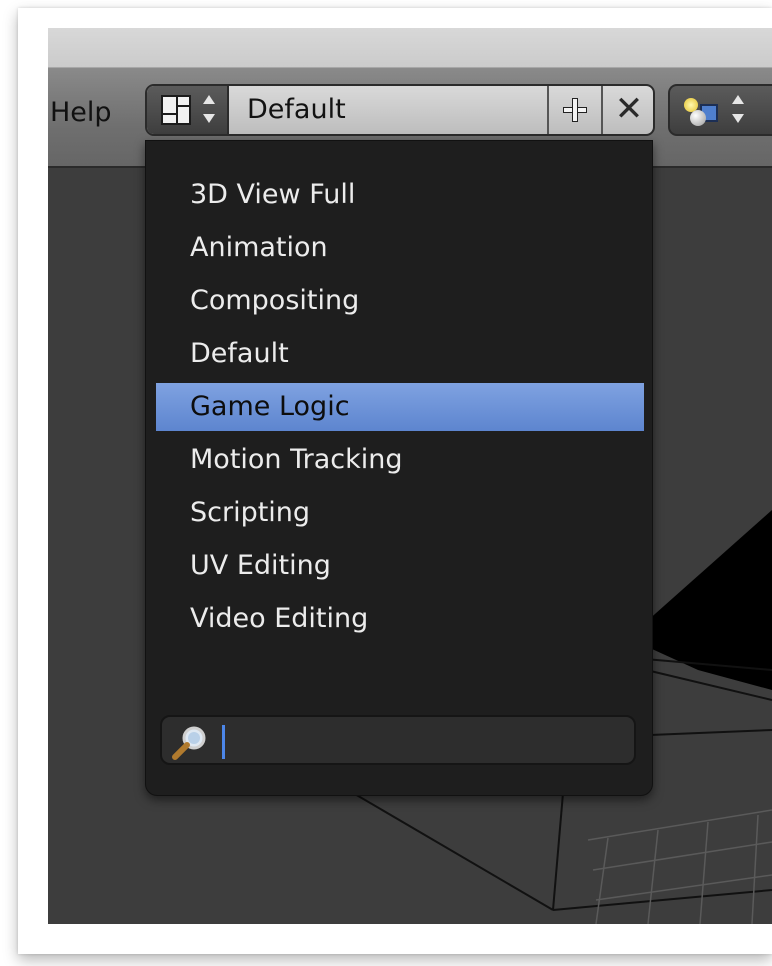  What do you see at coordinates (627, 110) in the screenshot?
I see `delete-layout-button: ✕` at bounding box center [627, 110].